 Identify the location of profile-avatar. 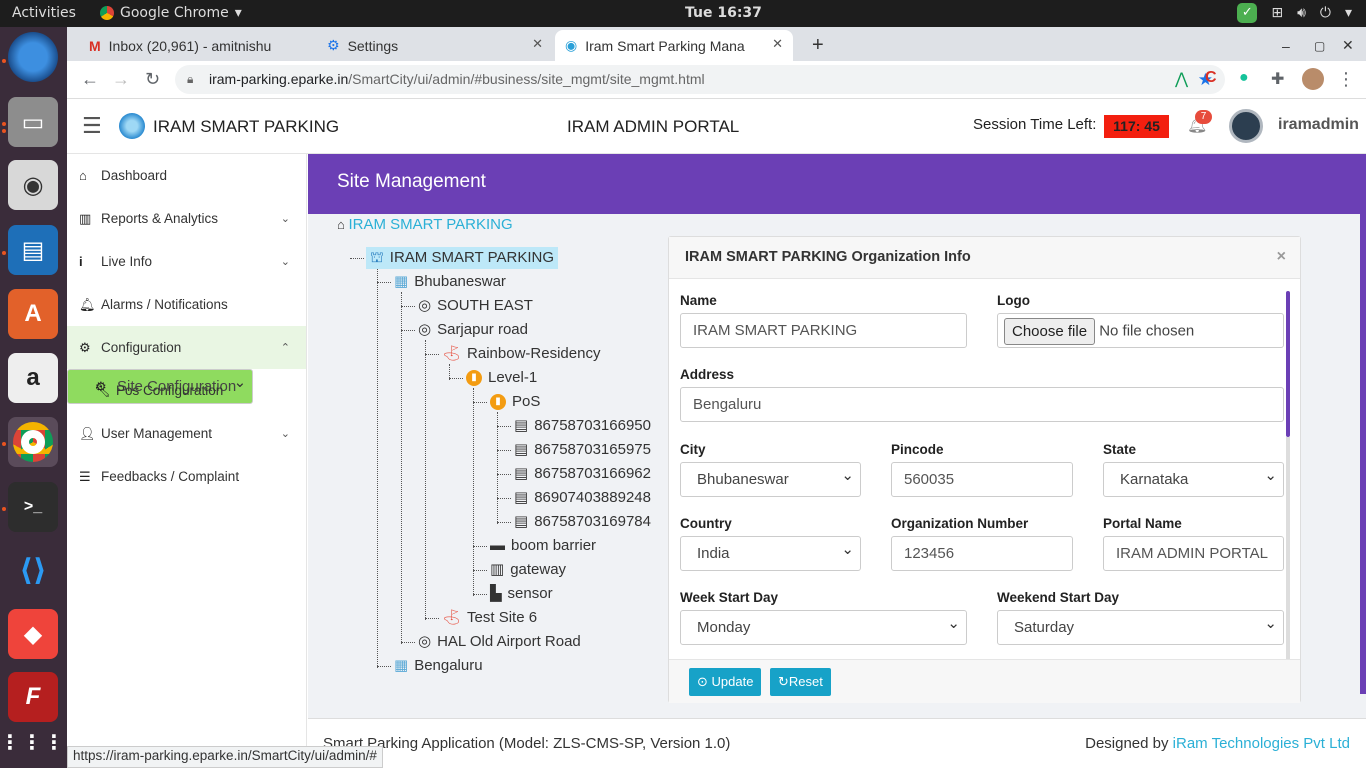
(1313, 79).